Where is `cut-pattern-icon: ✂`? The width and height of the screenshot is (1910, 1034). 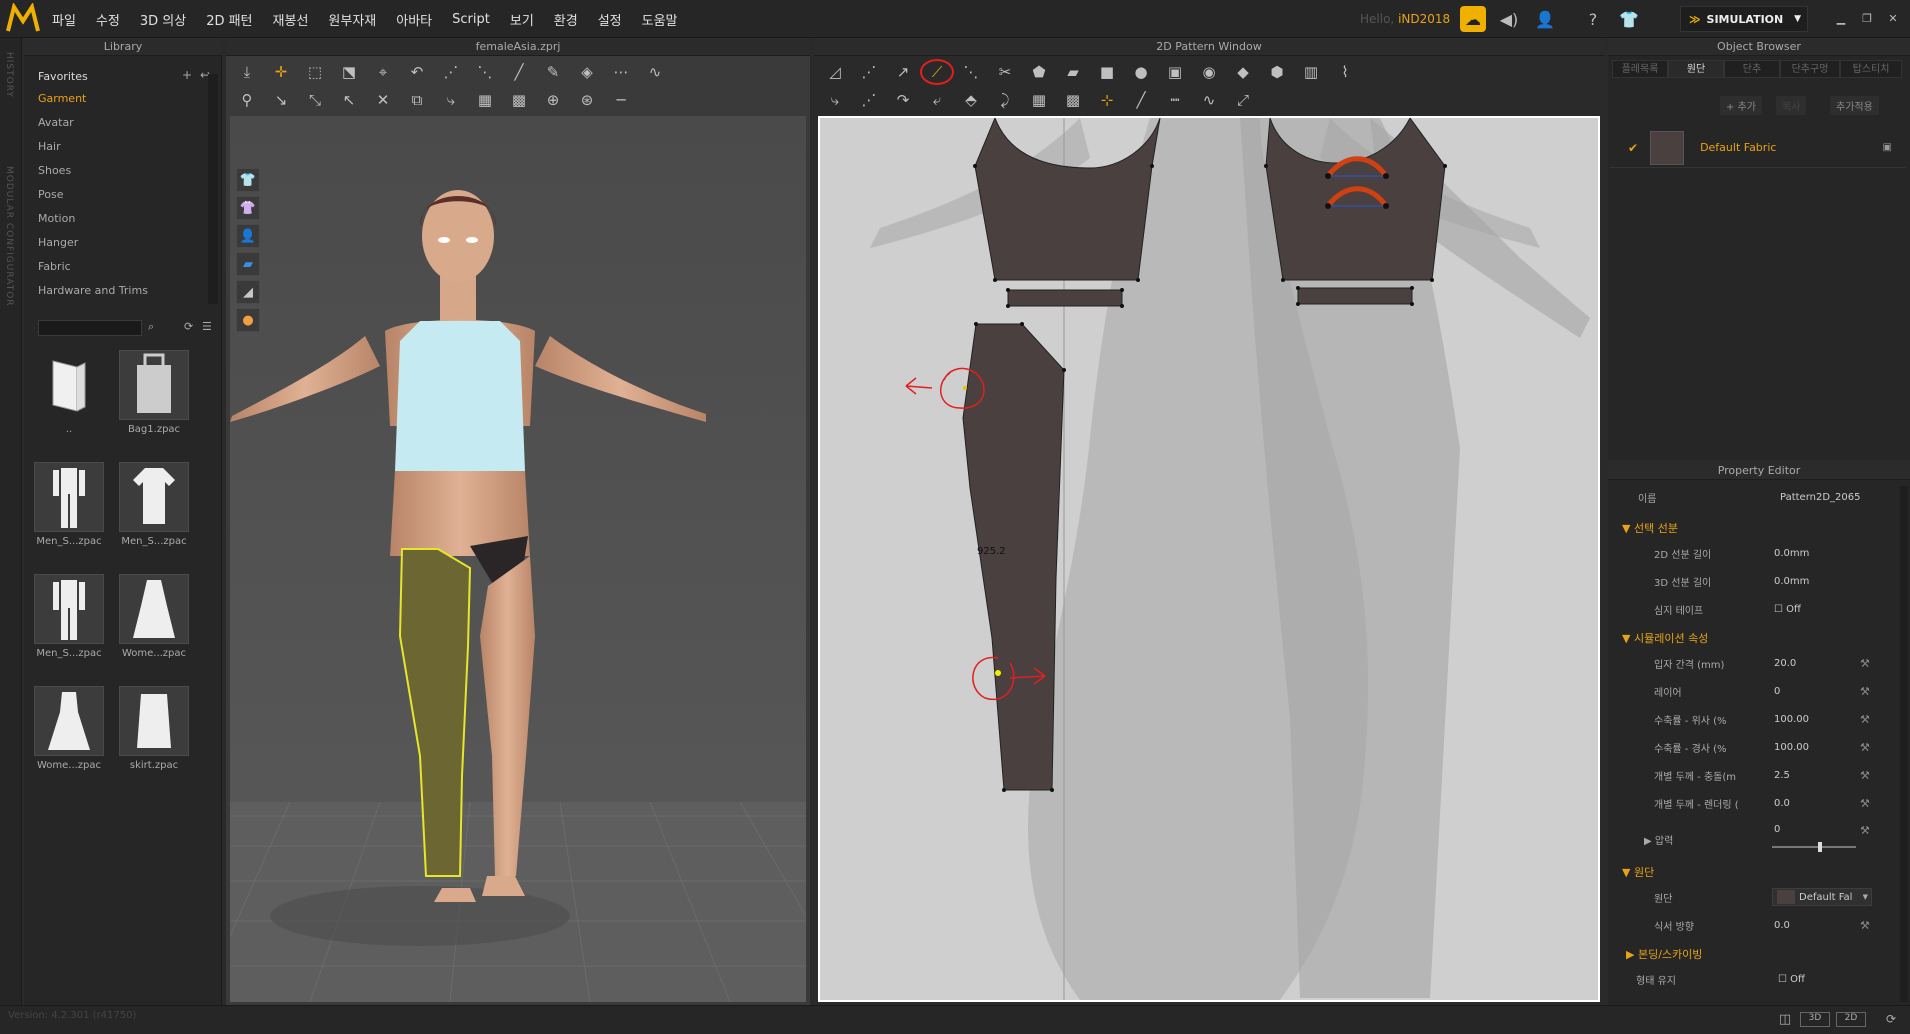 cut-pattern-icon: ✂ is located at coordinates (1005, 72).